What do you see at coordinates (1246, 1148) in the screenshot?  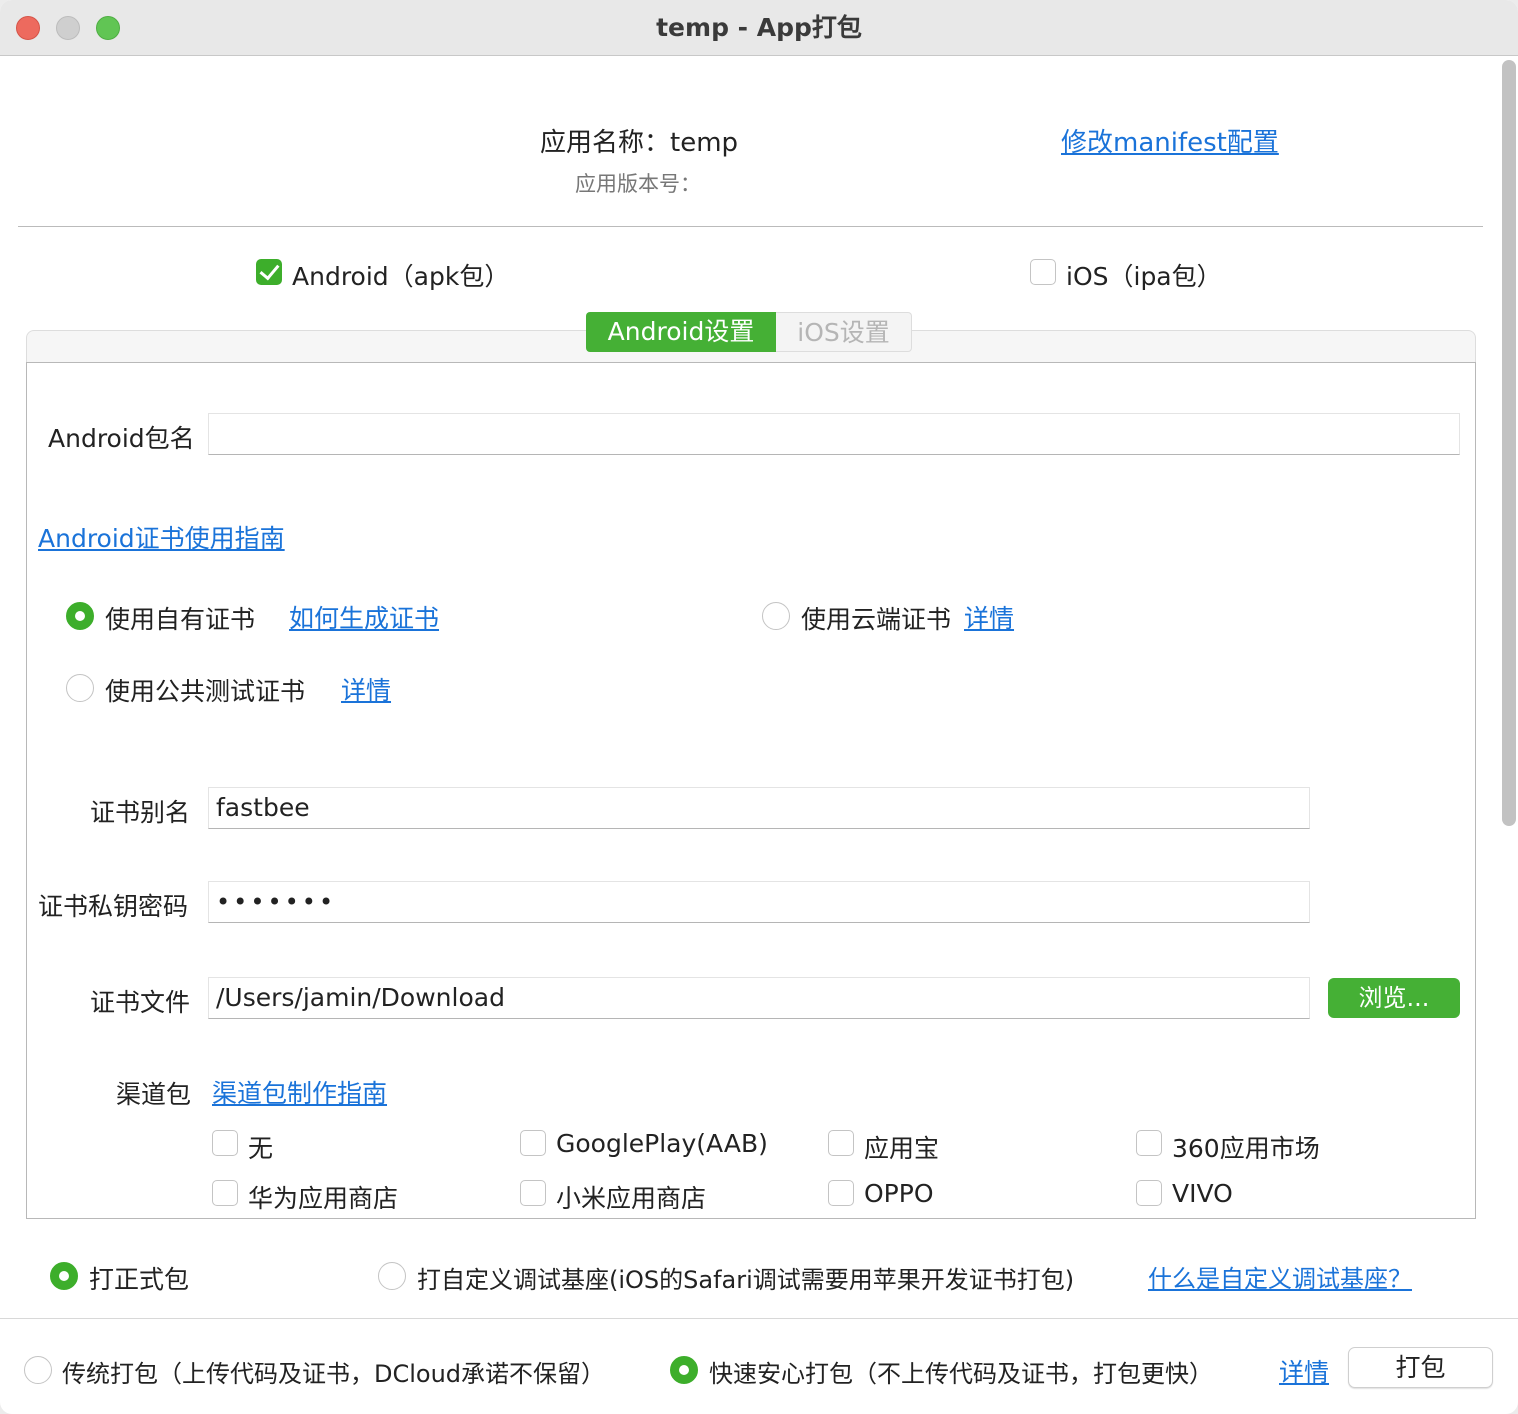 I see `channel-360-label: 360应用市场` at bounding box center [1246, 1148].